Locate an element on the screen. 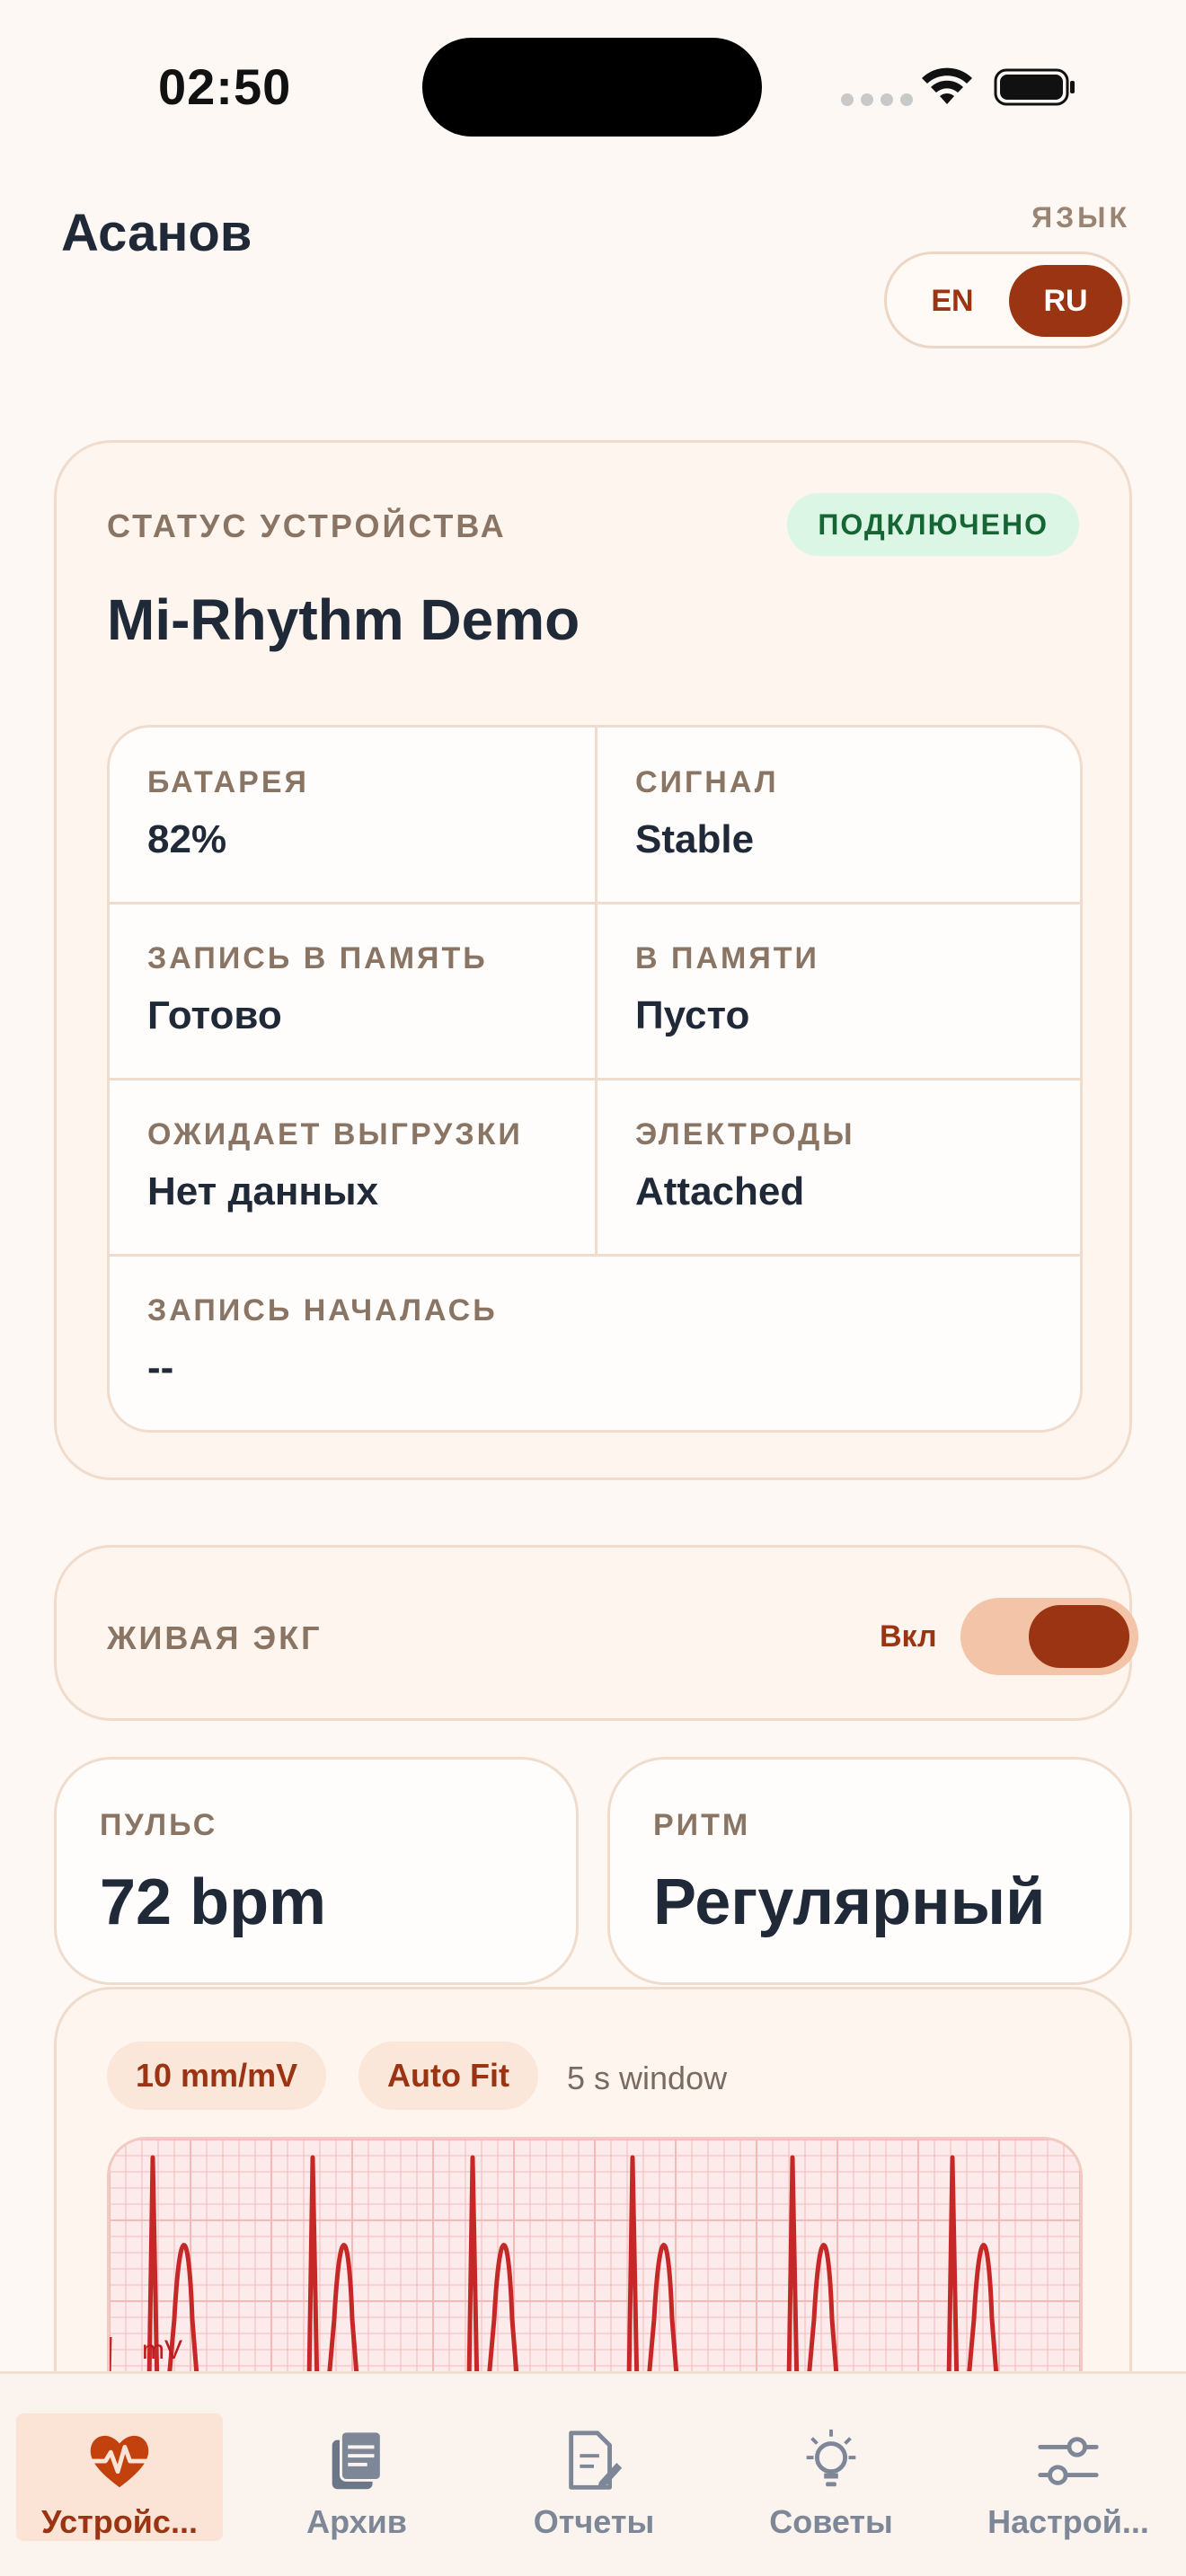  tab-tips: Советы is located at coordinates (831, 2477).